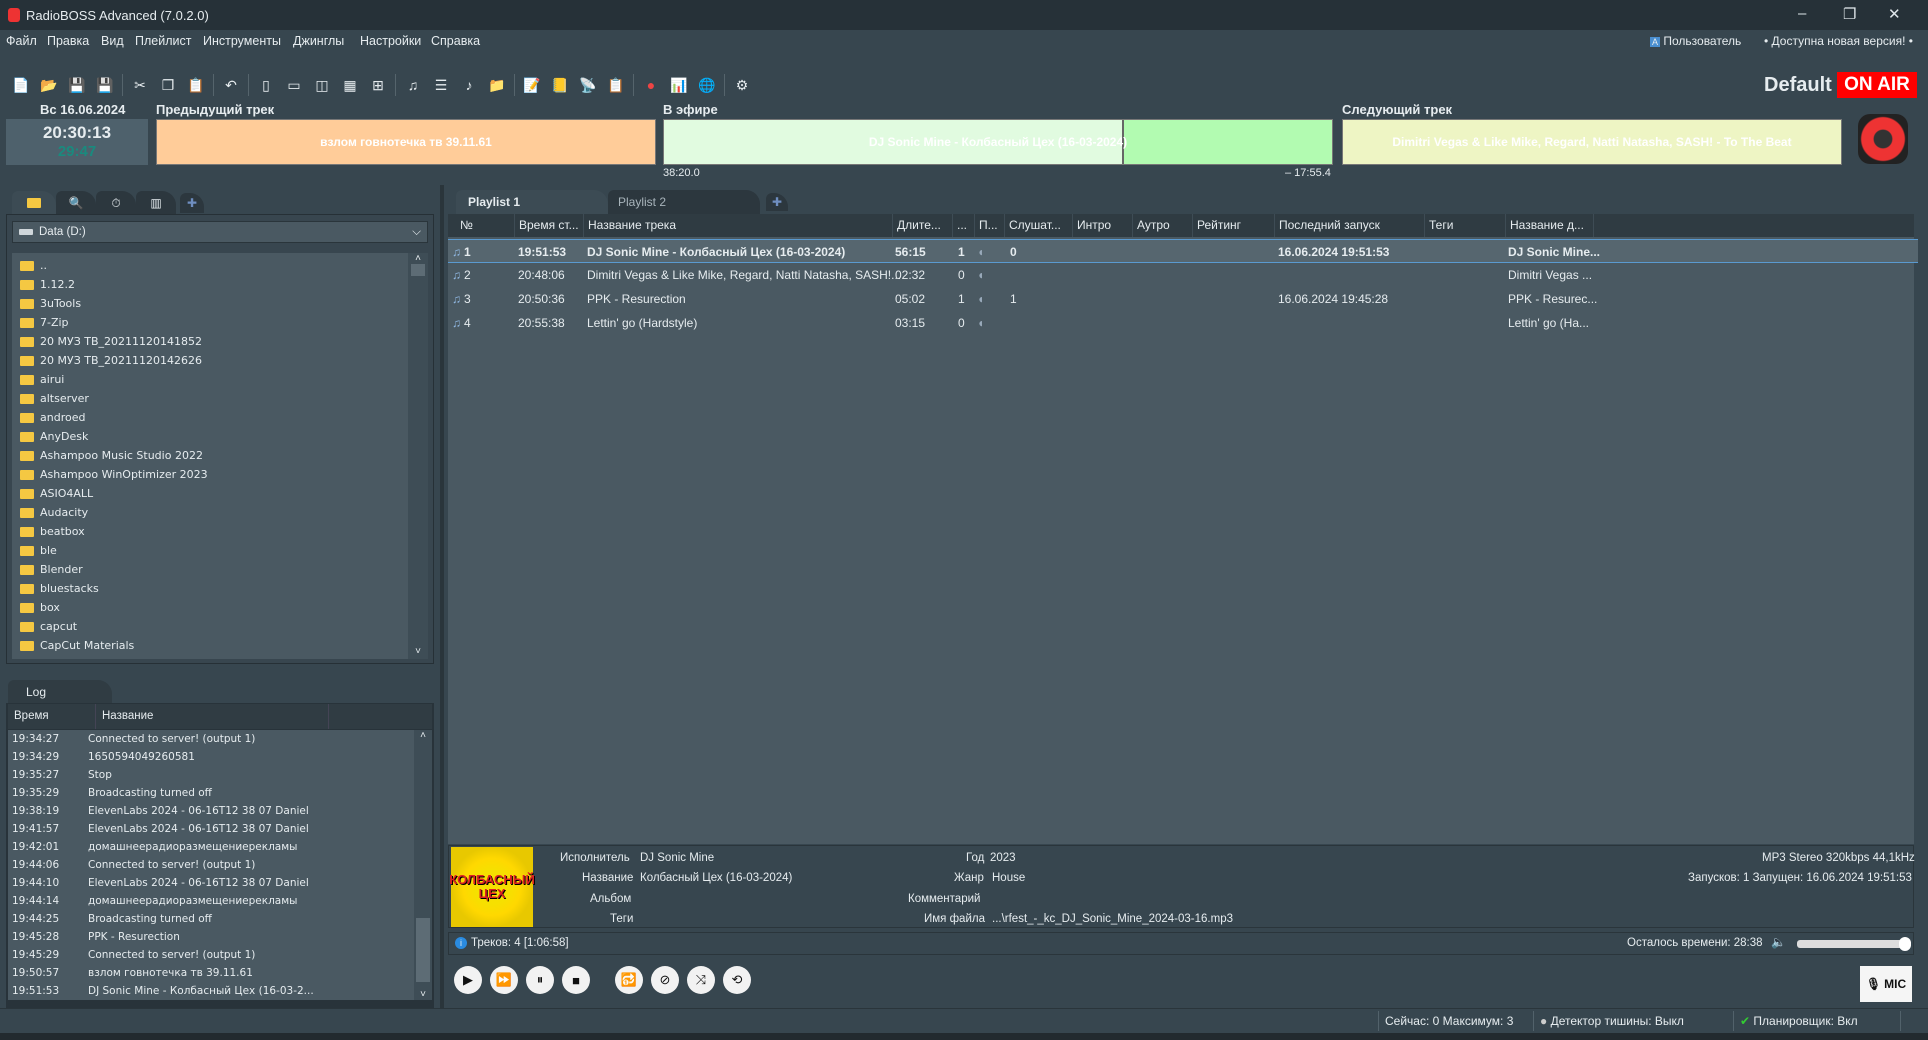 This screenshot has width=1928, height=1040. I want to click on log-col-time: Время, so click(31, 716).